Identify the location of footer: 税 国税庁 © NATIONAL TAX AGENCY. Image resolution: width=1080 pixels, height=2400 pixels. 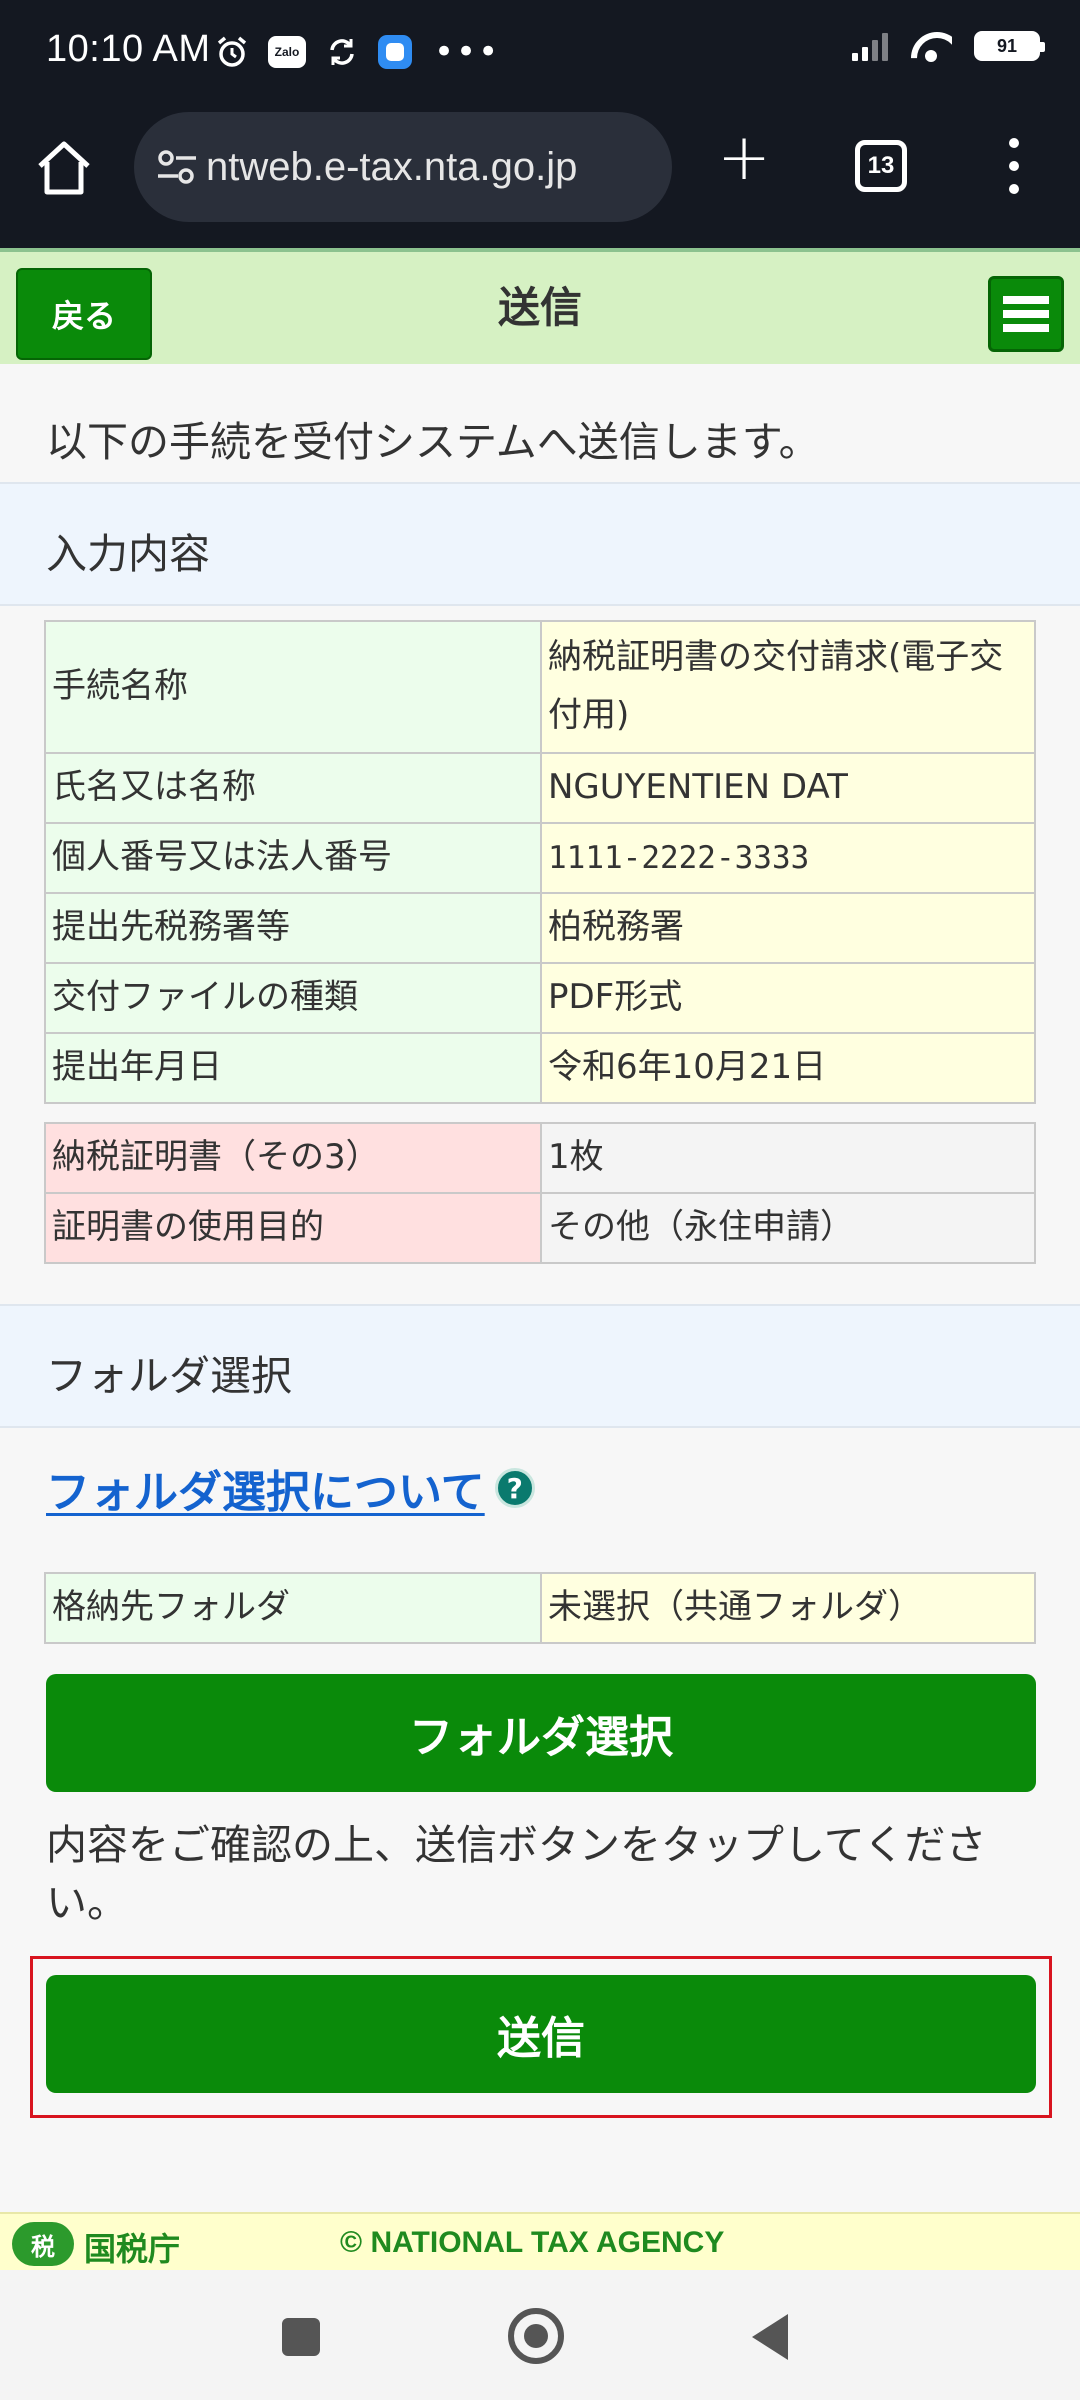
(540, 2241).